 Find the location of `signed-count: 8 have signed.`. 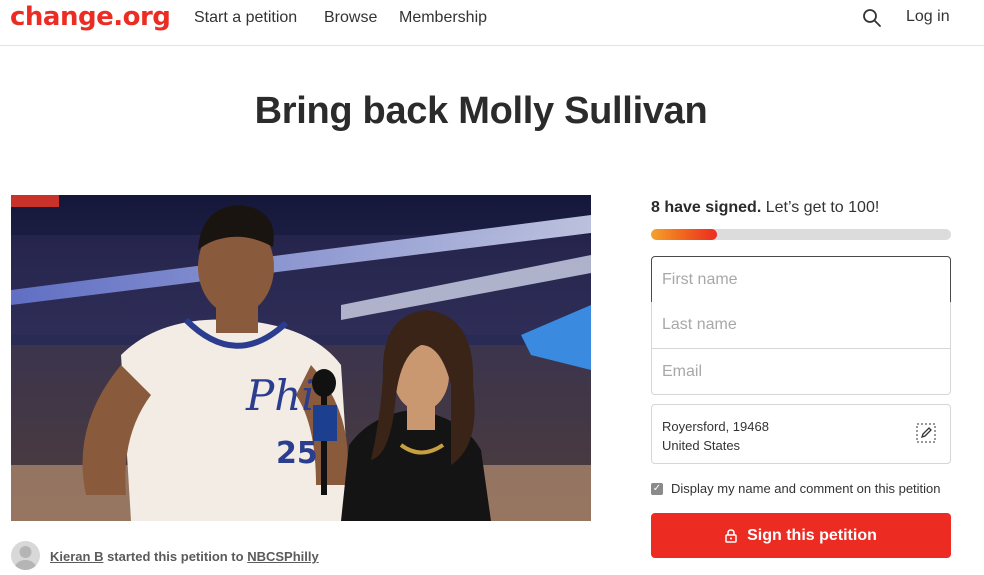

signed-count: 8 have signed. is located at coordinates (706, 207).